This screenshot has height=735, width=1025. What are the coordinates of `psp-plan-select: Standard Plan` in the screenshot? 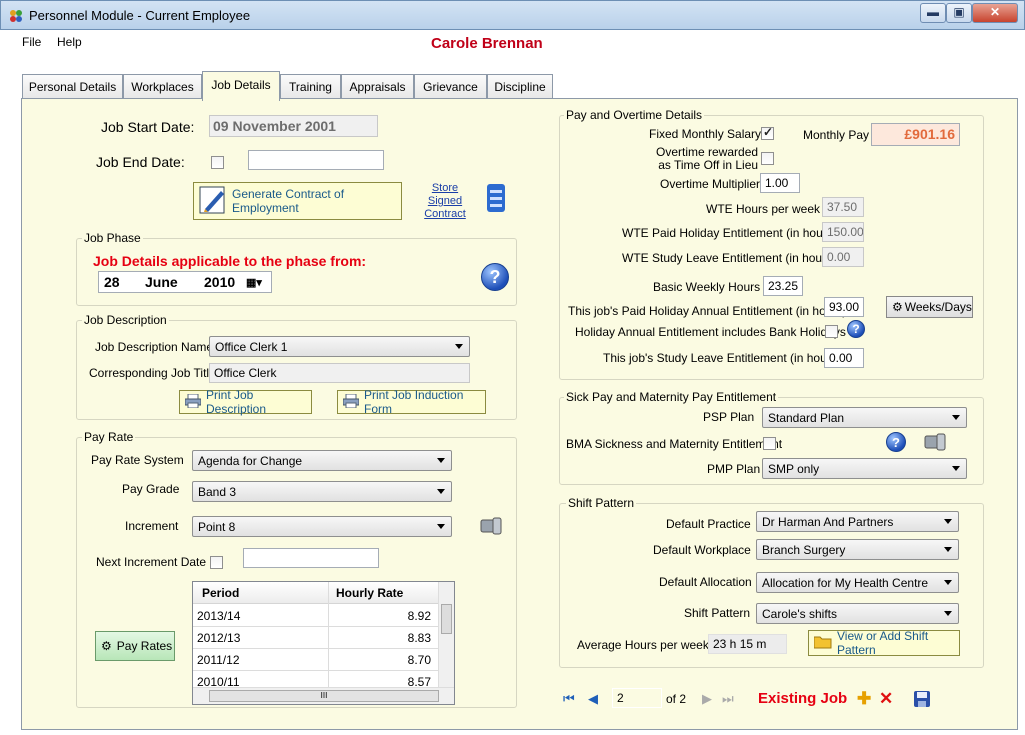 It's located at (864, 417).